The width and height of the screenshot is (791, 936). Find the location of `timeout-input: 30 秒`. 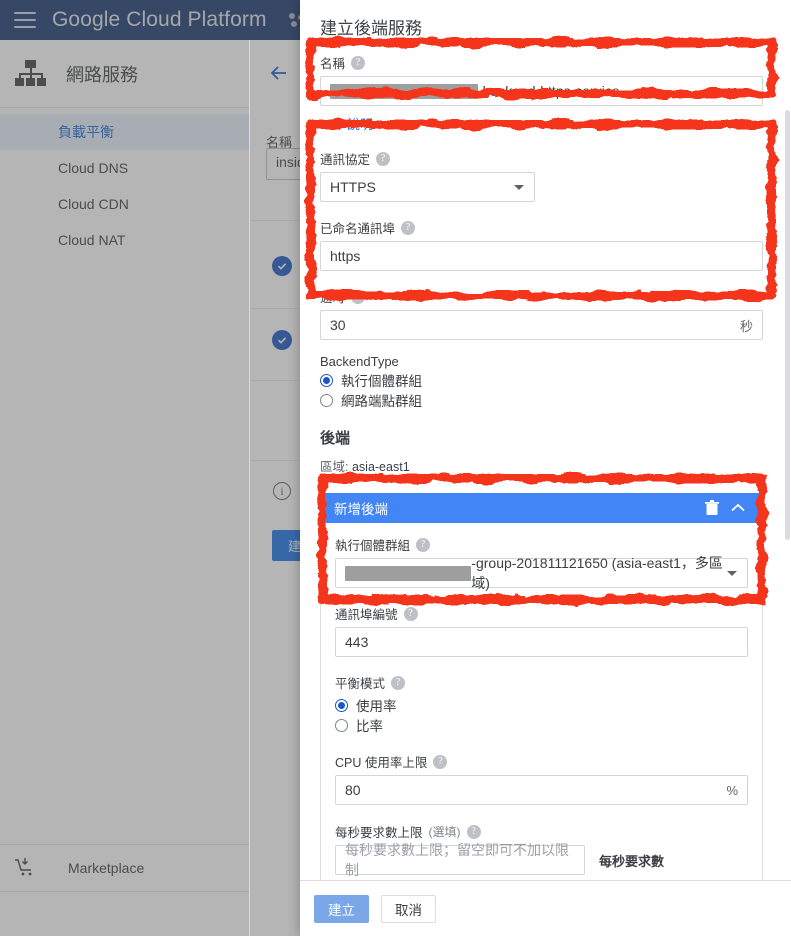

timeout-input: 30 秒 is located at coordinates (541, 325).